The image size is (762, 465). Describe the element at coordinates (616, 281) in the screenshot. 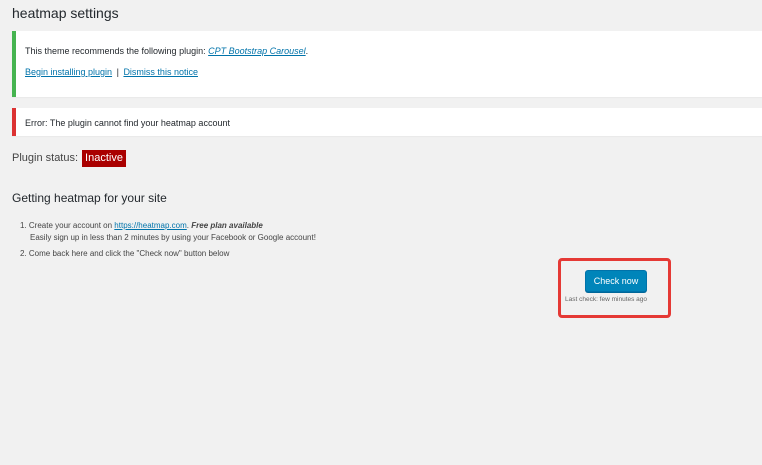

I see `check-now-button: Check now` at that location.